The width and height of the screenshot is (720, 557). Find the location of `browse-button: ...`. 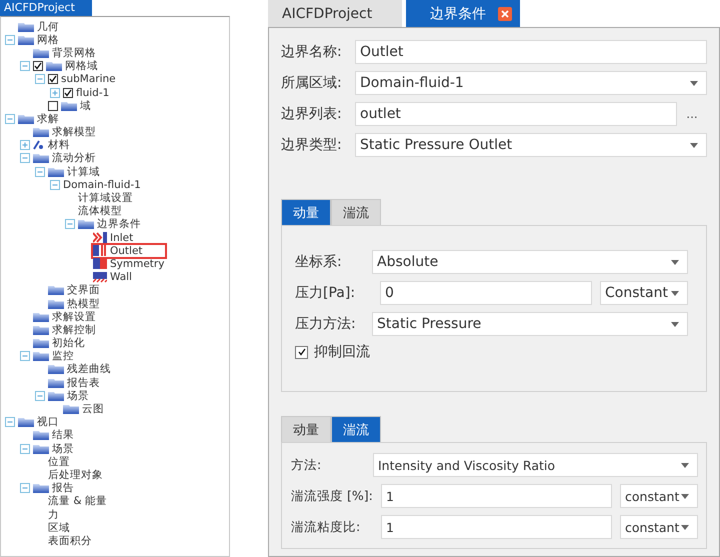

browse-button: ... is located at coordinates (692, 114).